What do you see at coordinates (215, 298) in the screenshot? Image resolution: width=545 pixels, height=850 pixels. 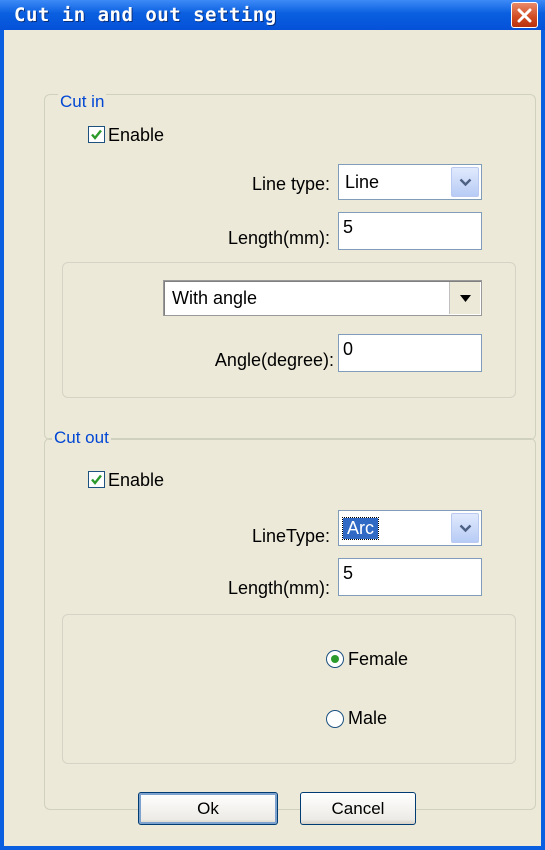 I see `cut-in-mode-value: With angle` at bounding box center [215, 298].